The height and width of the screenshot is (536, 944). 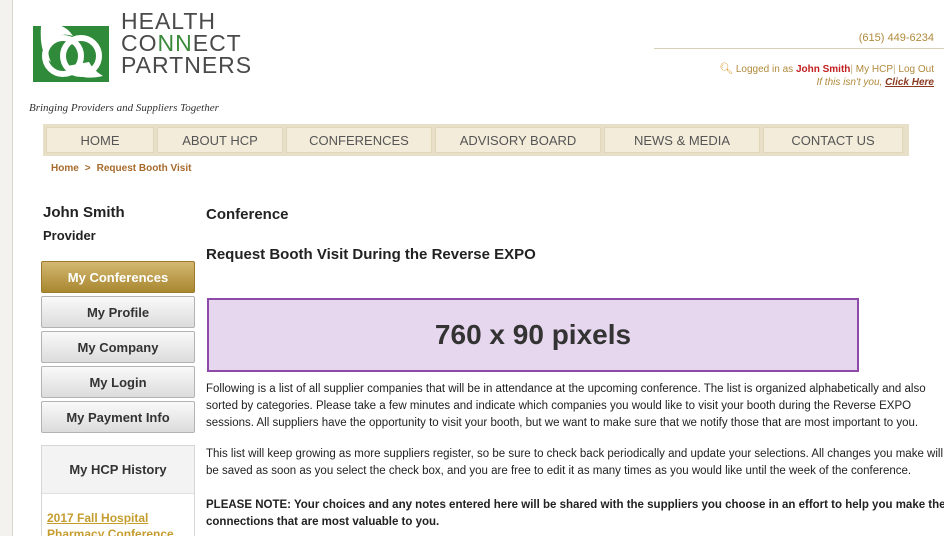 I want to click on sidebar-user-name: John Smith, so click(x=84, y=212).